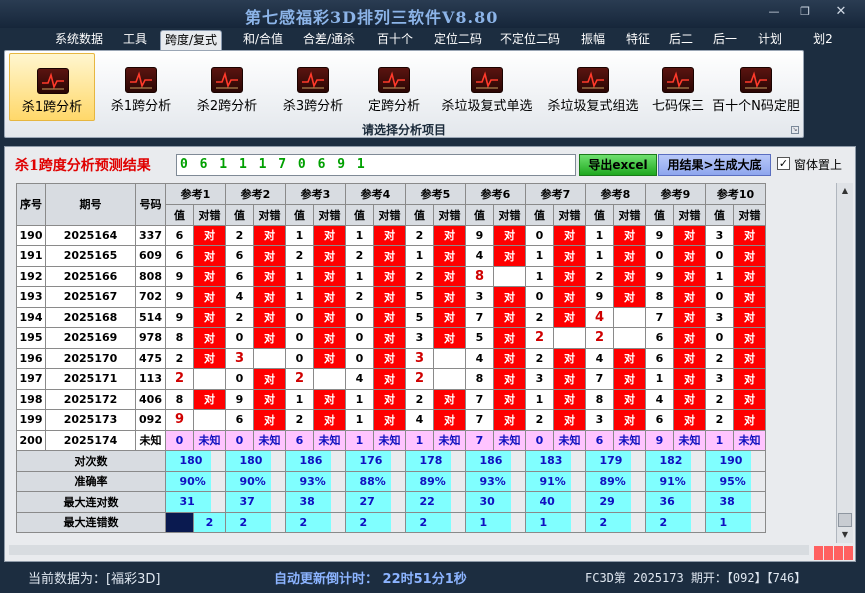 Image resolution: width=865 pixels, height=593 pixels. Describe the element at coordinates (370, 579) in the screenshot. I see `status-countdown: 自动更新倒计时： 22时51分1秒` at that location.